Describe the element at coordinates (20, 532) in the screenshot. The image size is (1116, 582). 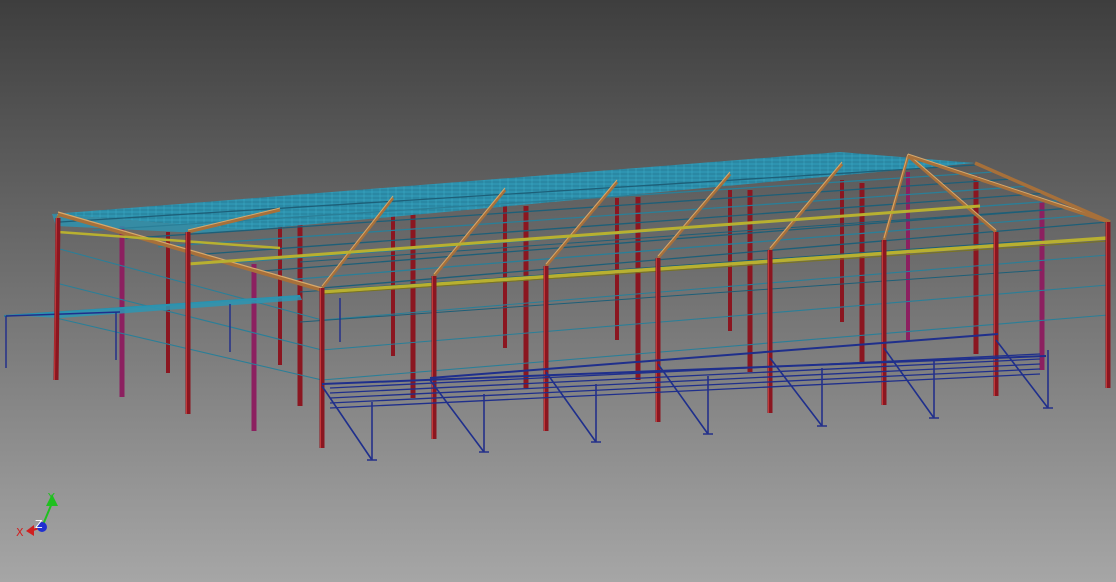
I see `axis-x-label: X` at that location.